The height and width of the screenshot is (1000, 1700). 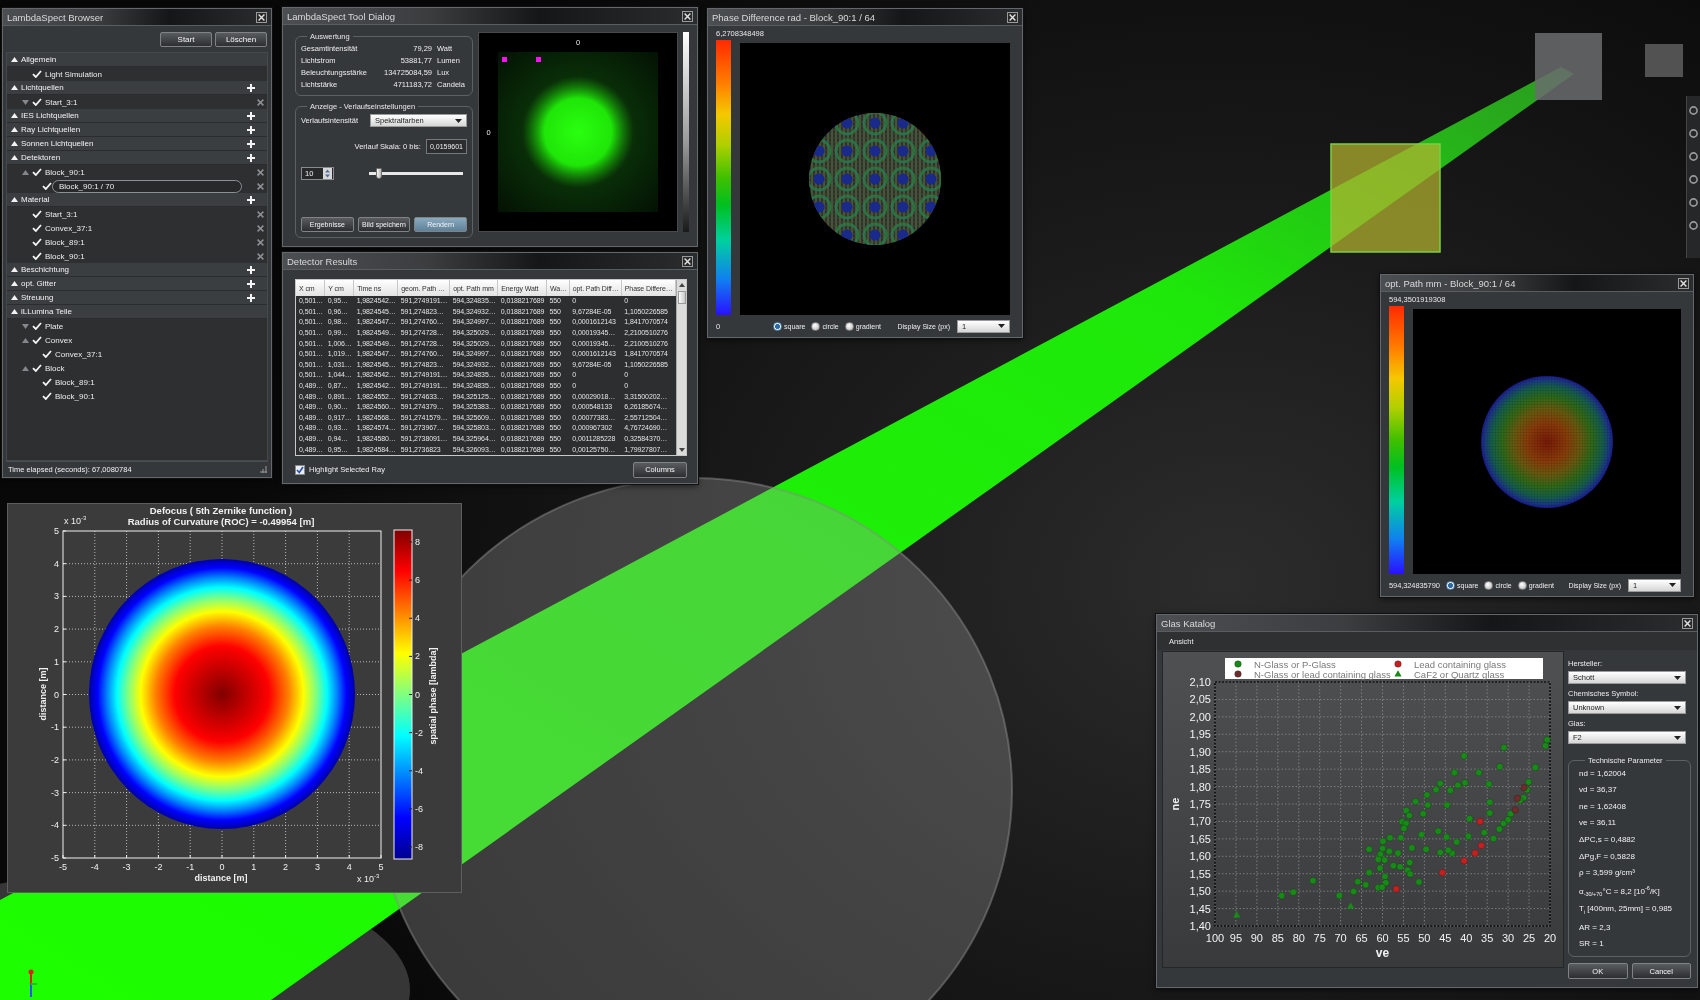 What do you see at coordinates (147, 186) in the screenshot?
I see `tree-item: Block_90:1 / 70` at bounding box center [147, 186].